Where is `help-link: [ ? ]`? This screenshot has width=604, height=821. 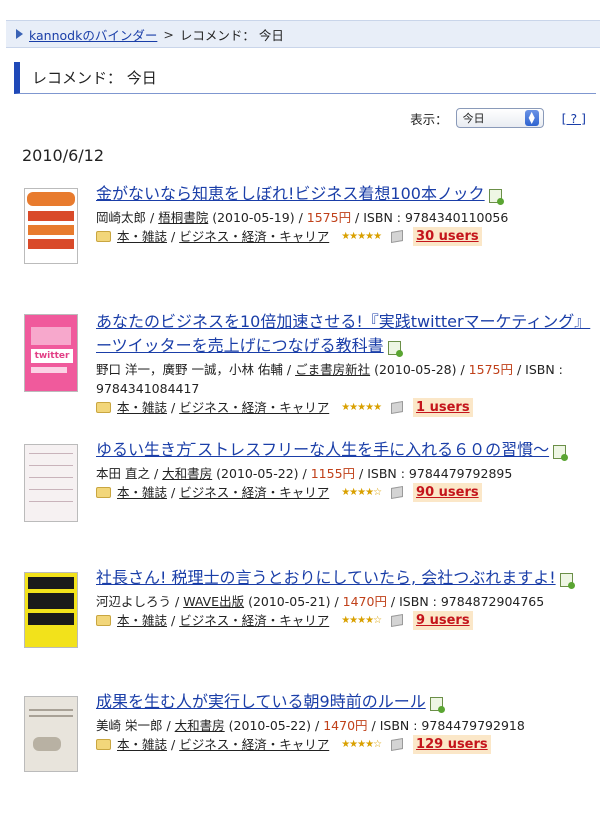
help-link: [ ? ] is located at coordinates (574, 118).